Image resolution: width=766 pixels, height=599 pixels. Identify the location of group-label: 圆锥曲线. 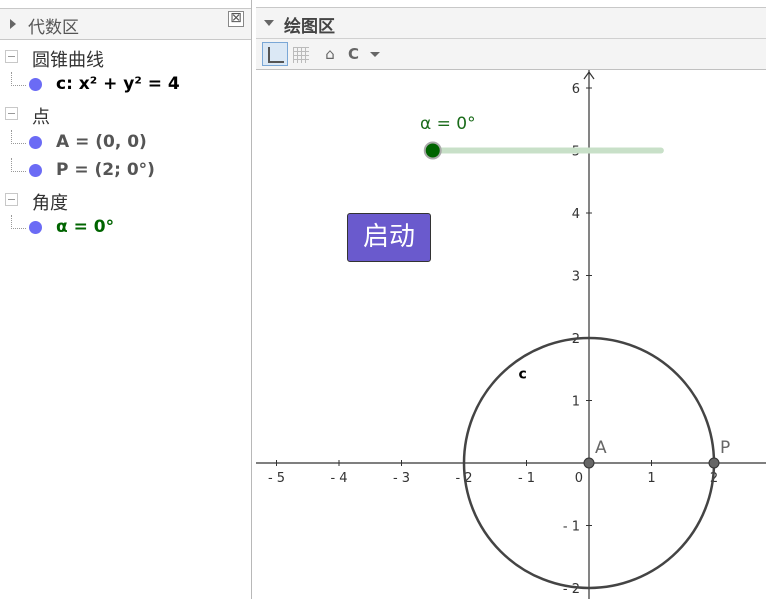
(68, 60).